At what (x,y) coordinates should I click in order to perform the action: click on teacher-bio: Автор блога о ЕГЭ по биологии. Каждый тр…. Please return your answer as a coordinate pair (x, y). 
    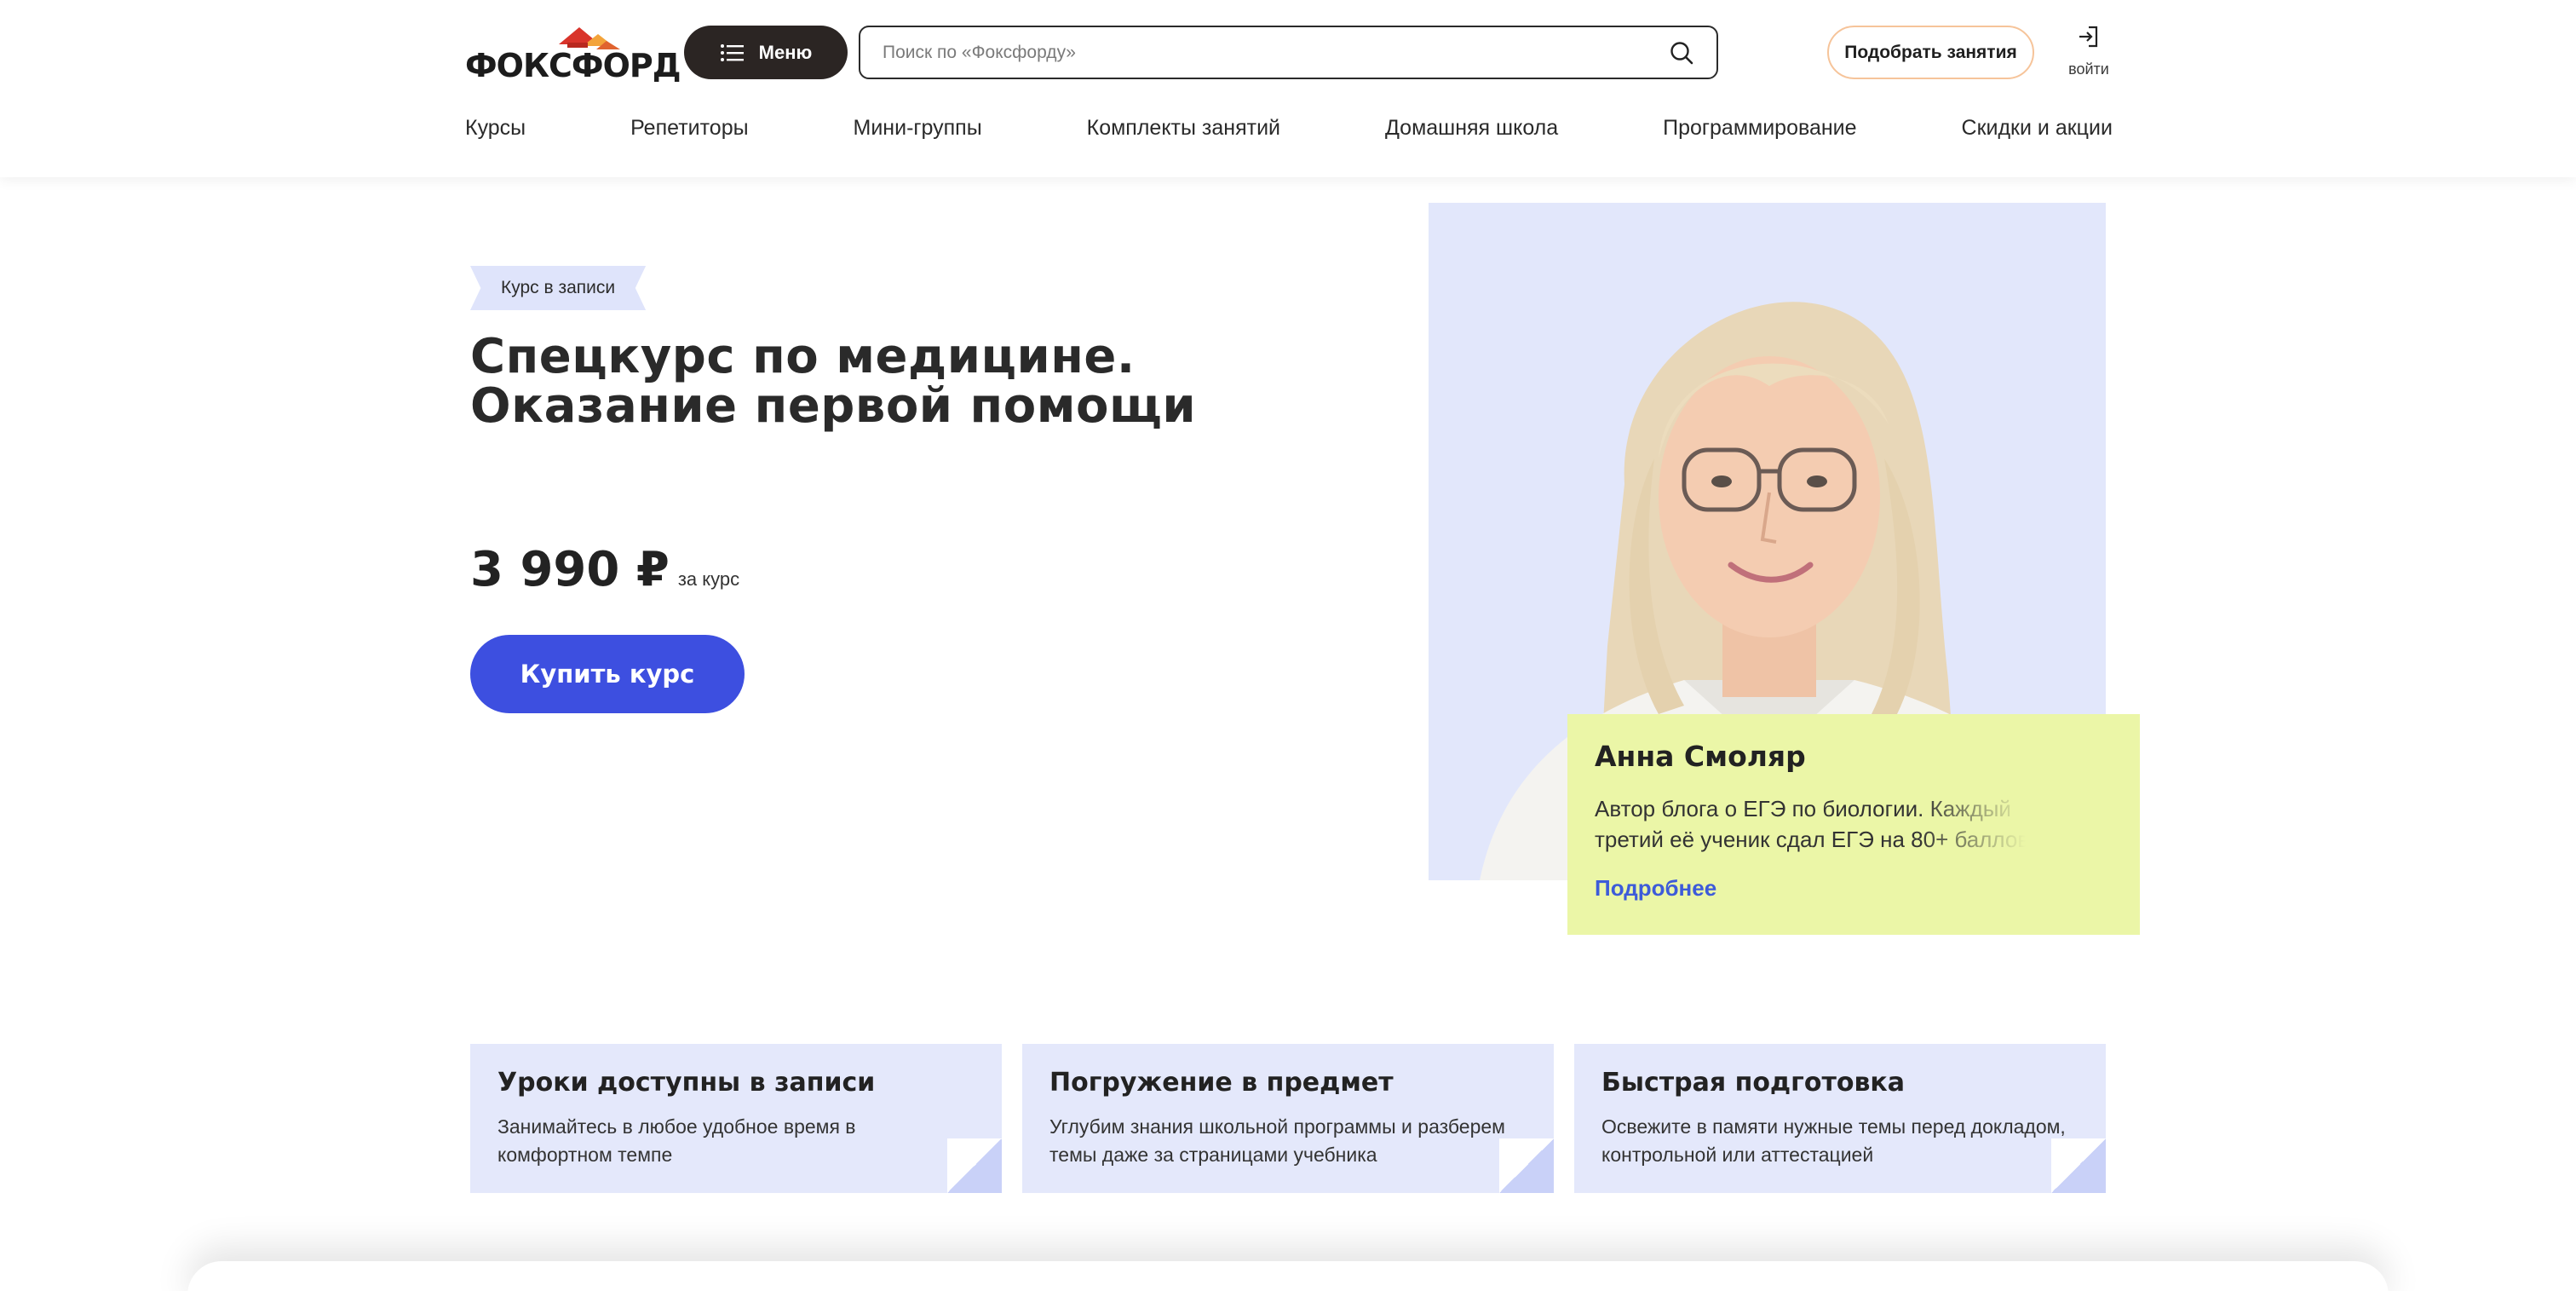
    Looking at the image, I should click on (1817, 824).